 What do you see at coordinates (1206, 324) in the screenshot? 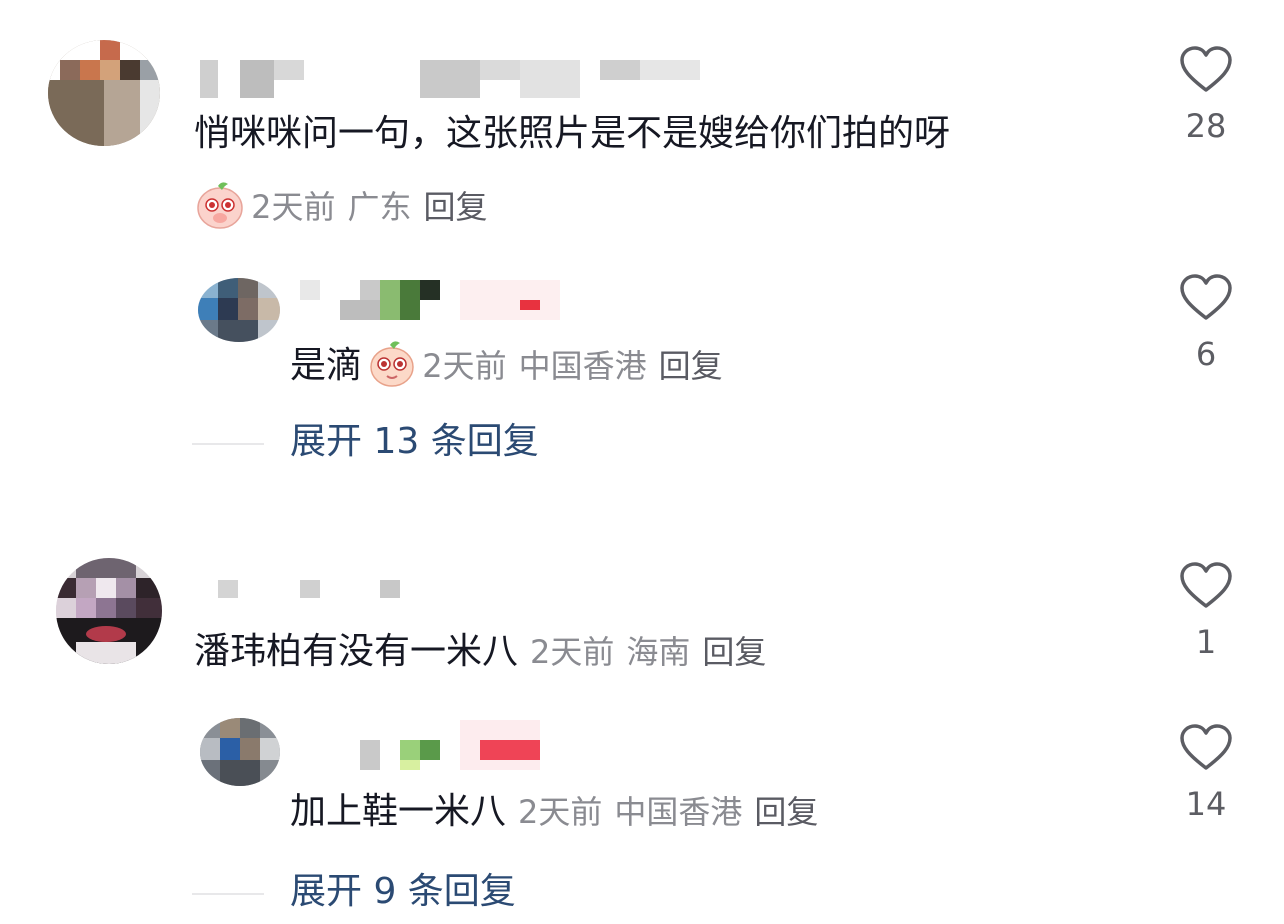
I see `like-button: 6` at bounding box center [1206, 324].